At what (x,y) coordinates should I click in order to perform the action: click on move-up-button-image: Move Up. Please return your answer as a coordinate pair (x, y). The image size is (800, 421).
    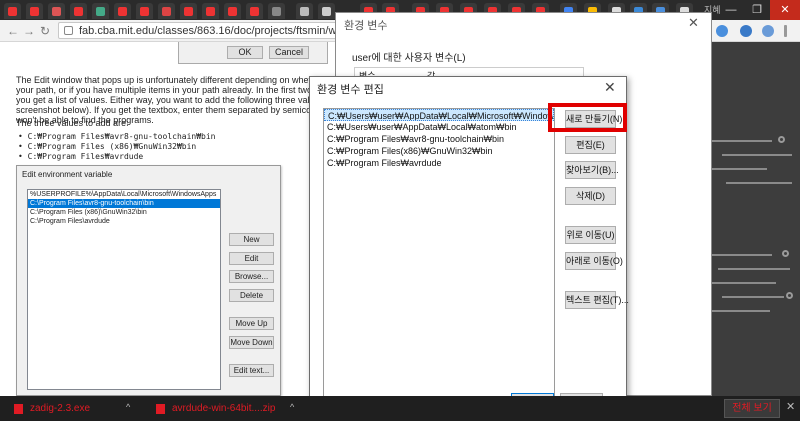
    Looking at the image, I should click on (251, 323).